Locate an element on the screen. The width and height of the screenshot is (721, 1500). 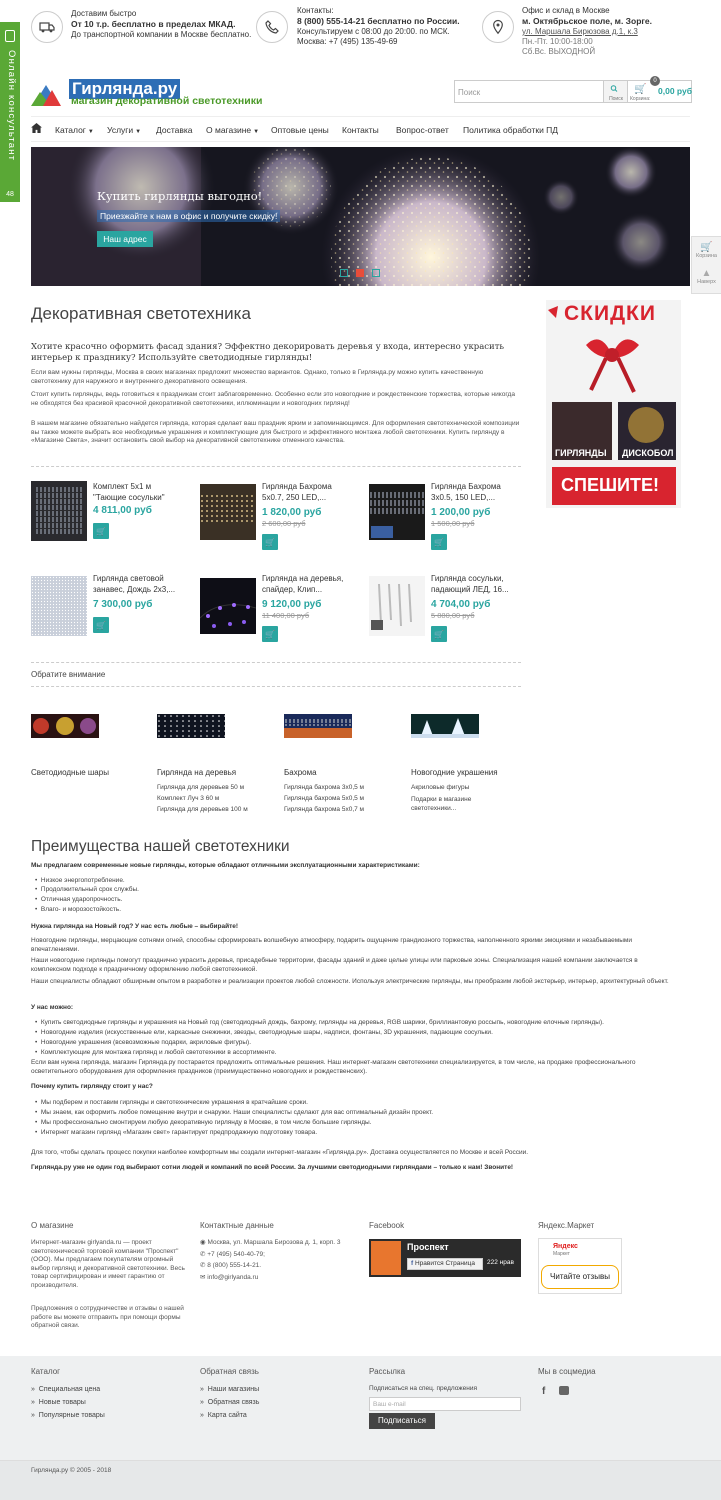
category-link: Акриловые фигуры is located at coordinates (440, 787).